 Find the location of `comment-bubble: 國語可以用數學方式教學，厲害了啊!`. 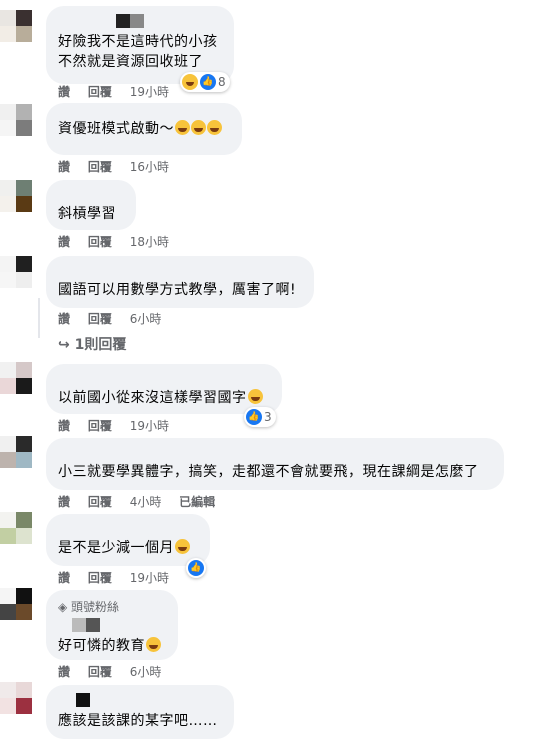

comment-bubble: 國語可以用數學方式教學，厲害了啊! is located at coordinates (180, 282).